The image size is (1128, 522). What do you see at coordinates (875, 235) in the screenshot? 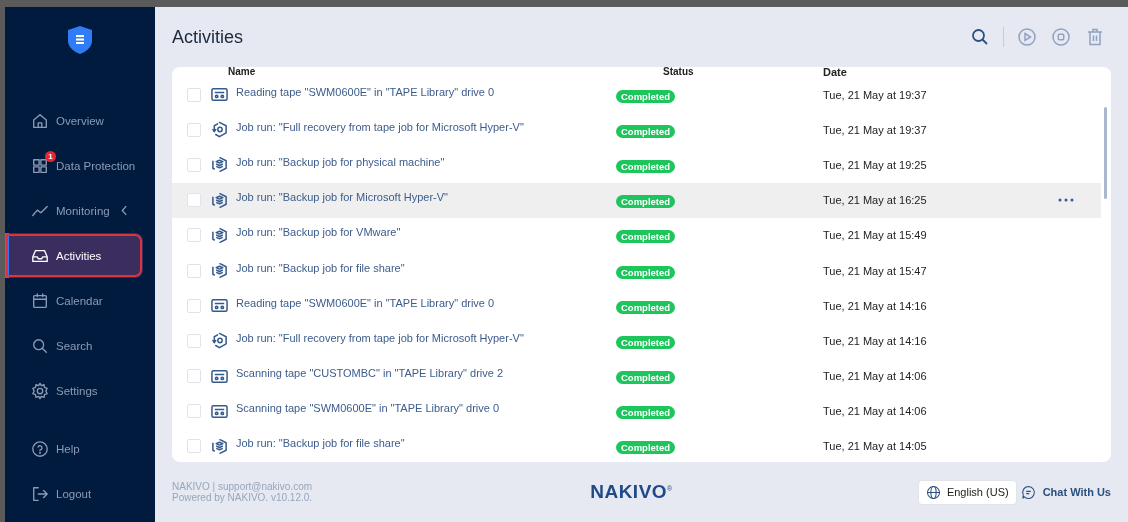
I see `date-cell-text: Tue, 21 May at 15:49` at bounding box center [875, 235].